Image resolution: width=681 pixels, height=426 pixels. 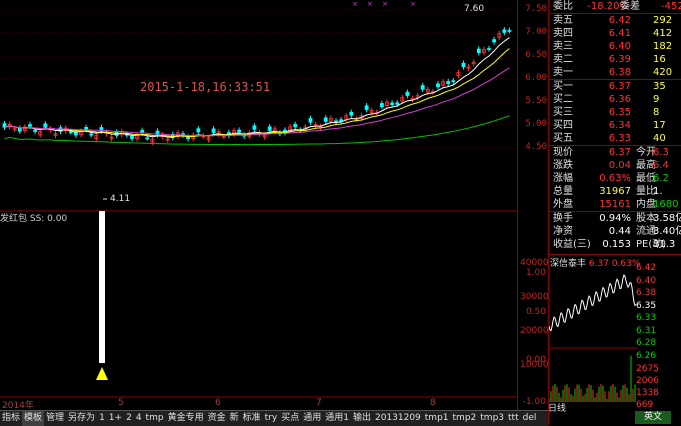 I want to click on row-value: 6.42, so click(x=619, y=20).